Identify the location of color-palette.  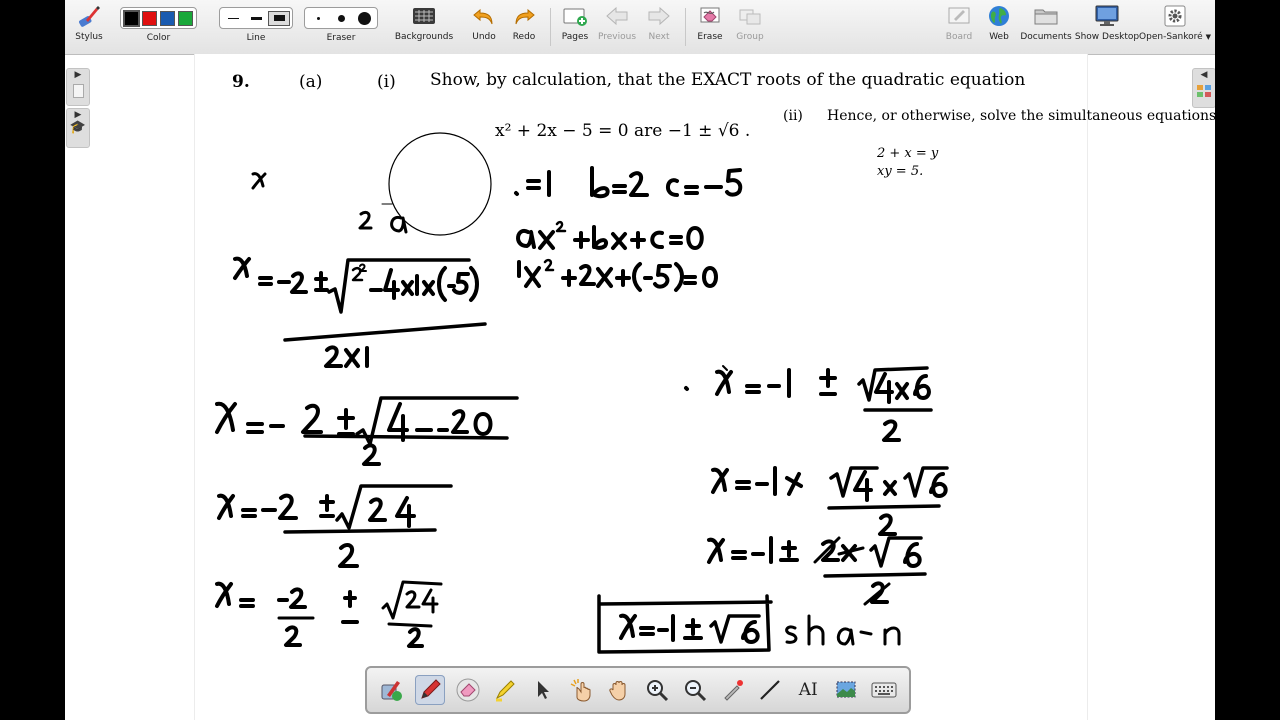
(158, 18).